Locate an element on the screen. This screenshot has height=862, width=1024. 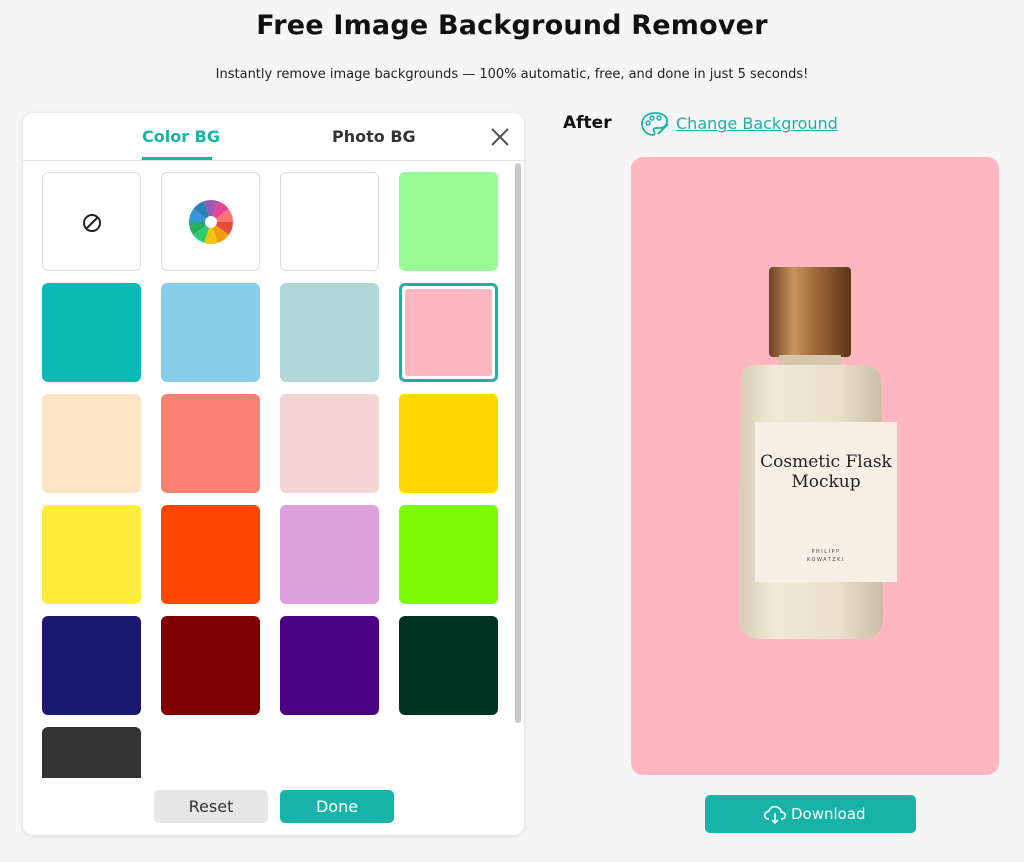
bottle-label-line1: Cosmetic Flask is located at coordinates (826, 462).